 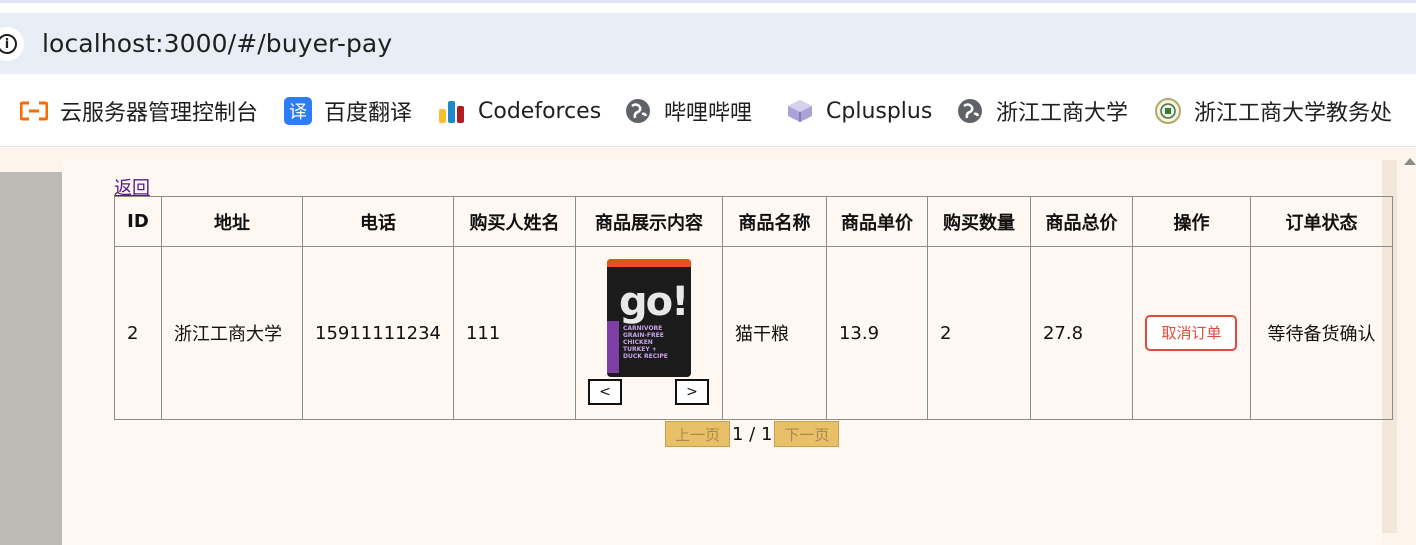 What do you see at coordinates (774, 333) in the screenshot?
I see `product-name: 猫干粮` at bounding box center [774, 333].